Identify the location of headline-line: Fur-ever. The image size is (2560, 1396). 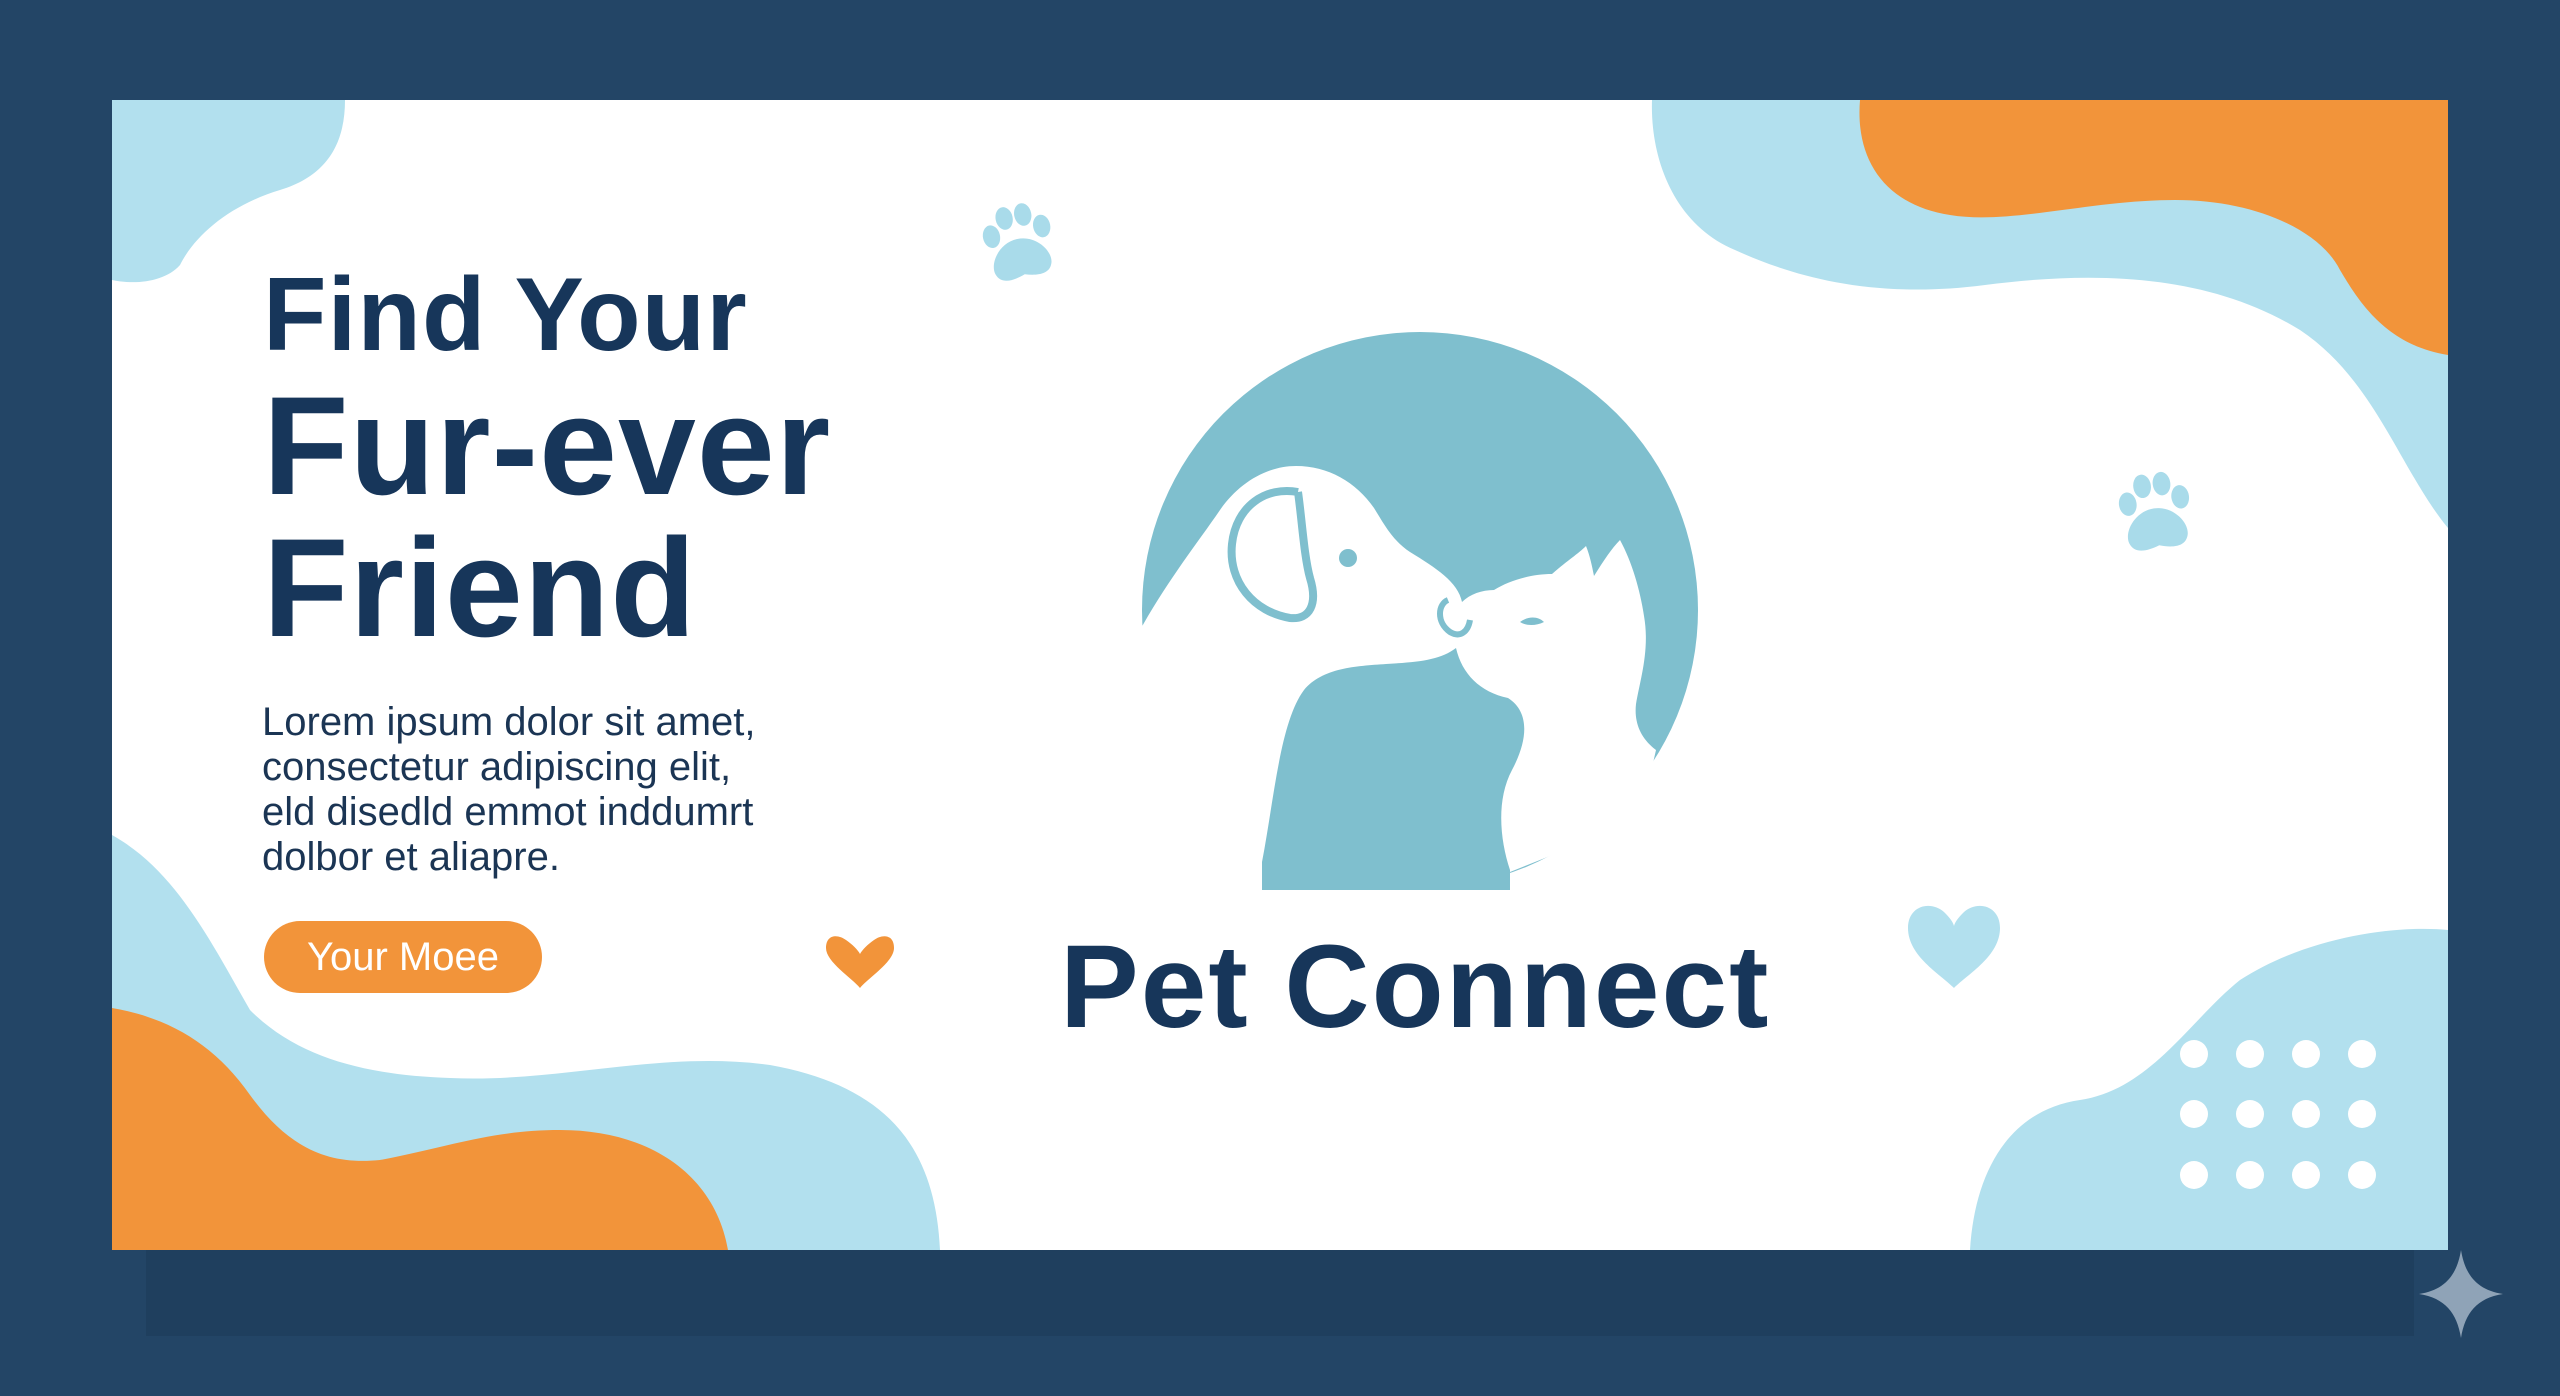
(547, 445).